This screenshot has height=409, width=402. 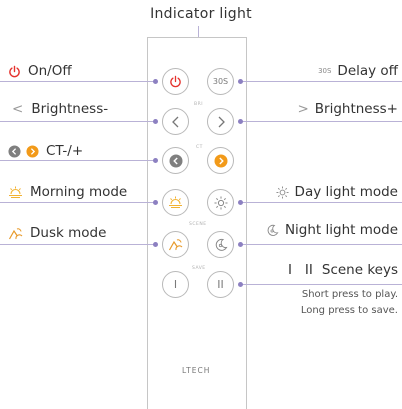 What do you see at coordinates (155, 121) in the screenshot?
I see `leader-dot-brightness-minus` at bounding box center [155, 121].